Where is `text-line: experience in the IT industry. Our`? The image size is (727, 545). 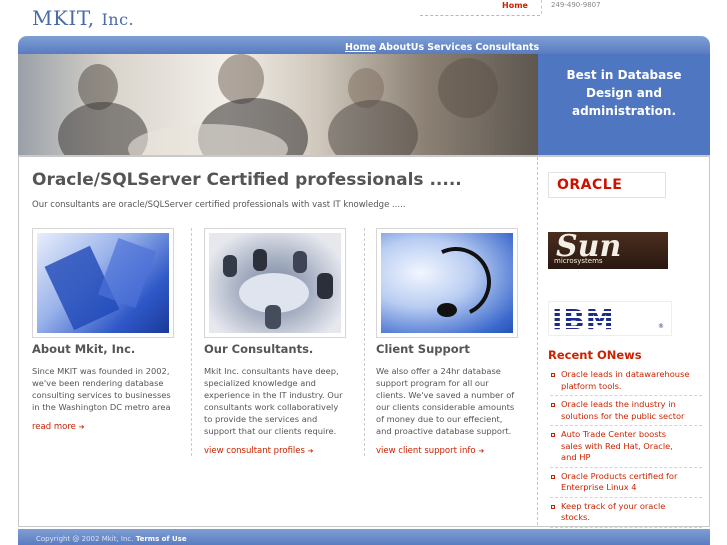 text-line: experience in the IT industry. Our is located at coordinates (273, 395).